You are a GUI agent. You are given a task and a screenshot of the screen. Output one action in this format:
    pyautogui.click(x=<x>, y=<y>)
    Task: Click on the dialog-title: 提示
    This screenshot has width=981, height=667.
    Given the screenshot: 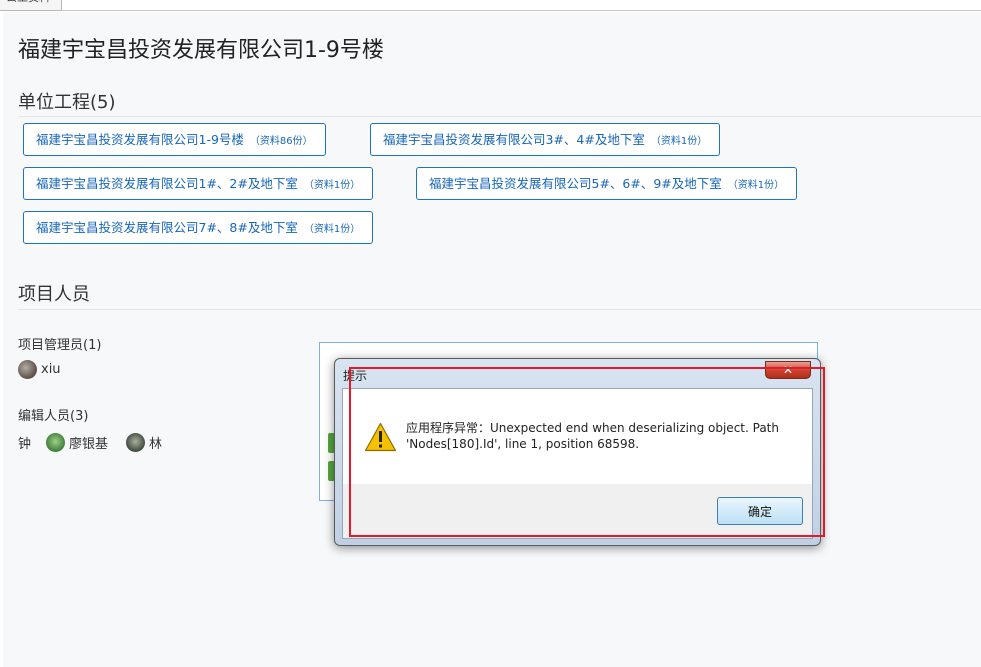 What is the action you would take?
    pyautogui.click(x=355, y=376)
    